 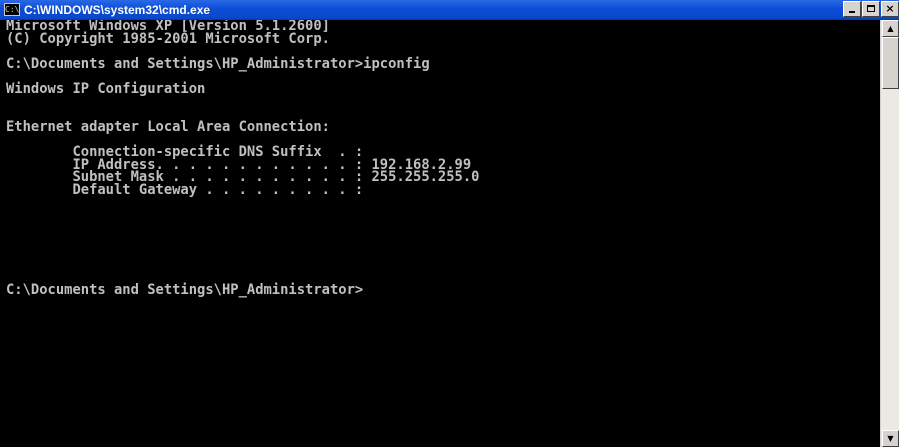 I want to click on window-controls: ×, so click(x=871, y=10).